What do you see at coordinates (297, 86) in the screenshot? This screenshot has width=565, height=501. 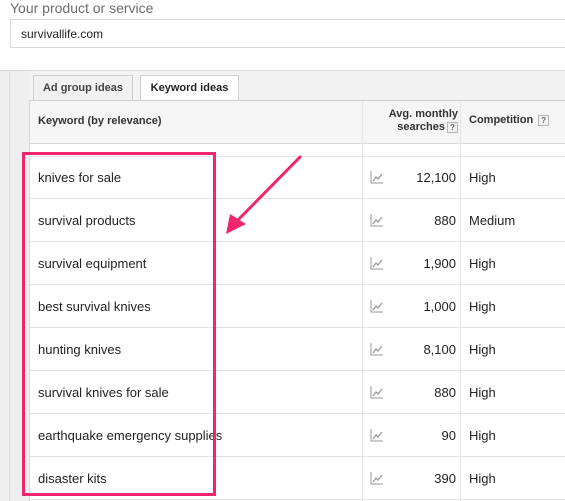 I see `tab-bar: Ad group ideas Keyword ideas` at bounding box center [297, 86].